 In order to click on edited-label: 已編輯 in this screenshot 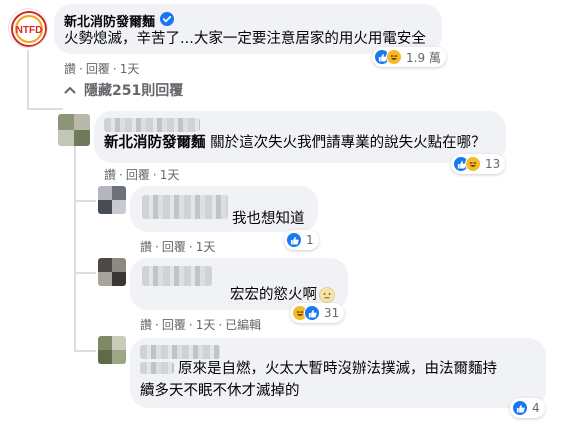, I will do `click(243, 324)`.